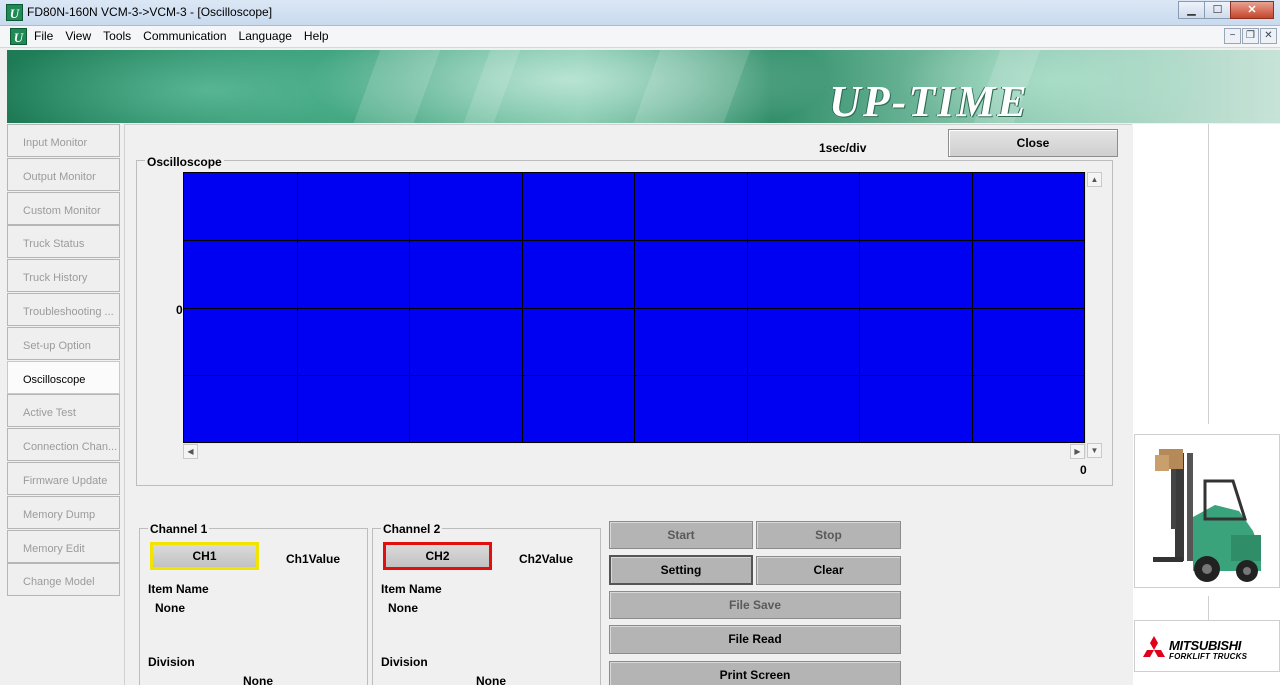  Describe the element at coordinates (63, 411) in the screenshot. I see `sidebar-item-active-test: Active Test` at that location.